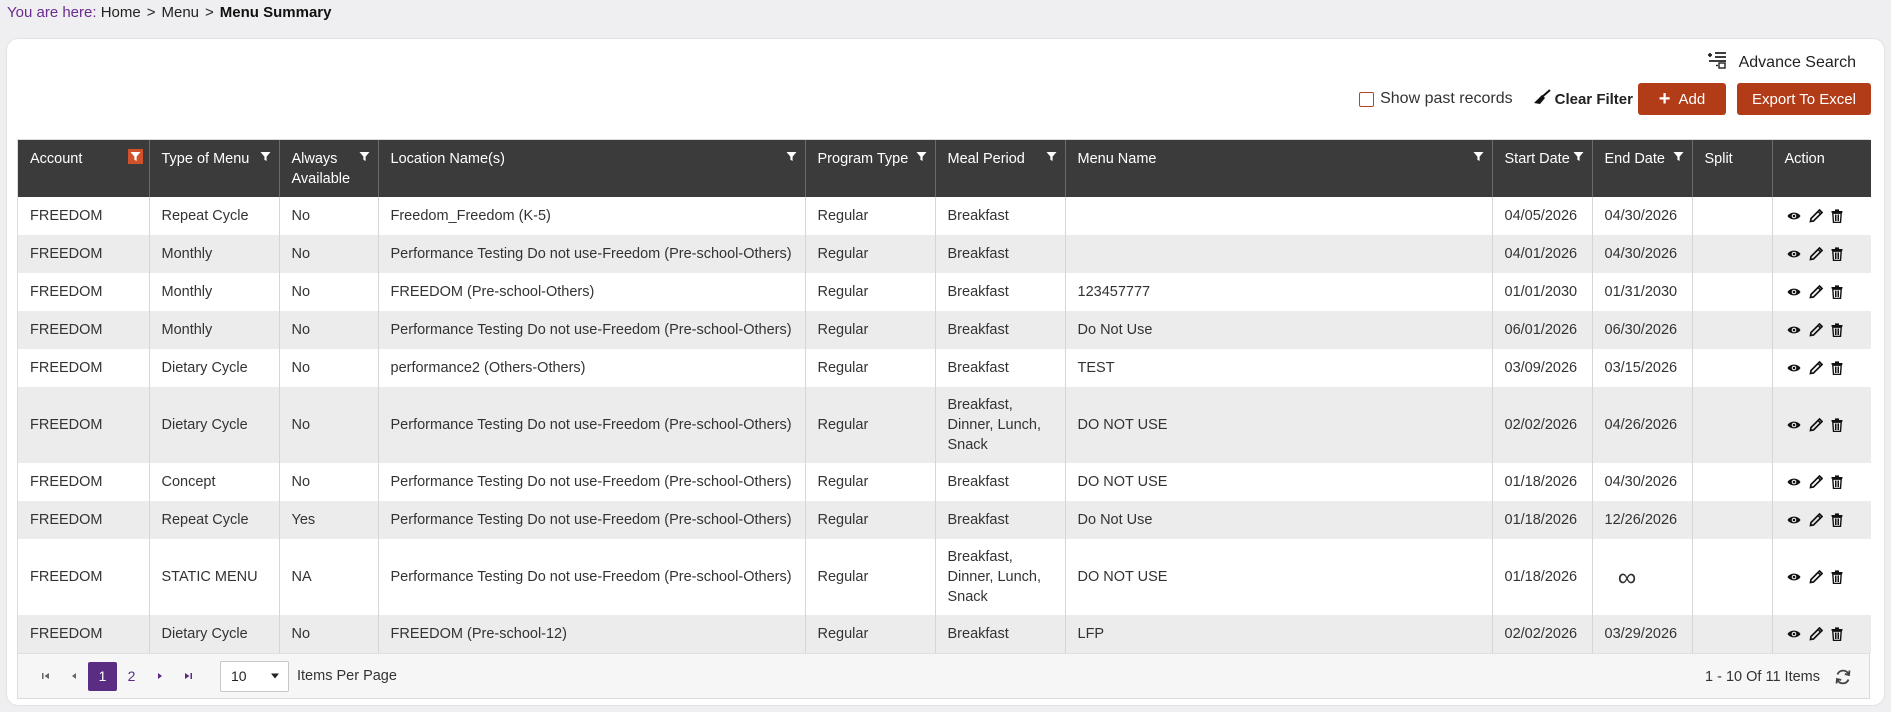 The height and width of the screenshot is (712, 1891). I want to click on column-header-end-date: End Date, so click(1642, 168).